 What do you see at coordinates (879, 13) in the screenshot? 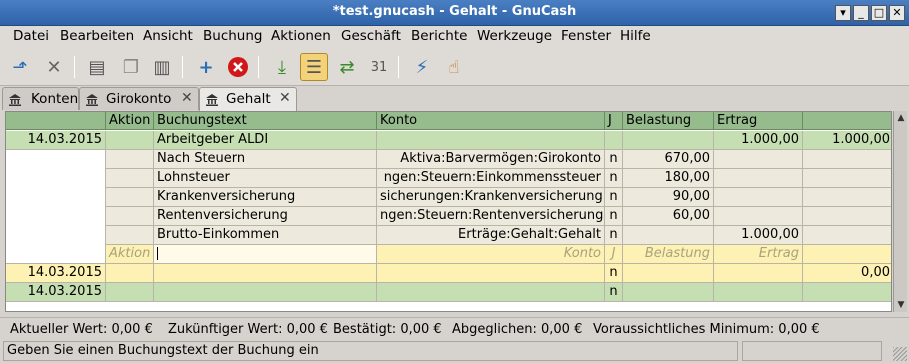
I see `maximize-button: □` at bounding box center [879, 13].